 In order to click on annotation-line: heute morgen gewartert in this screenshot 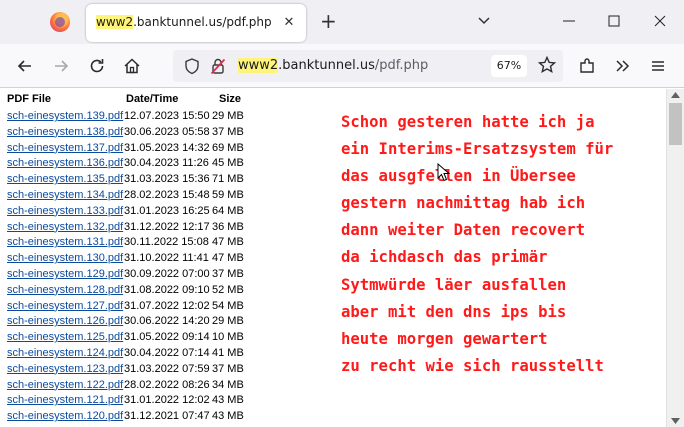, I will do `click(444, 338)`.